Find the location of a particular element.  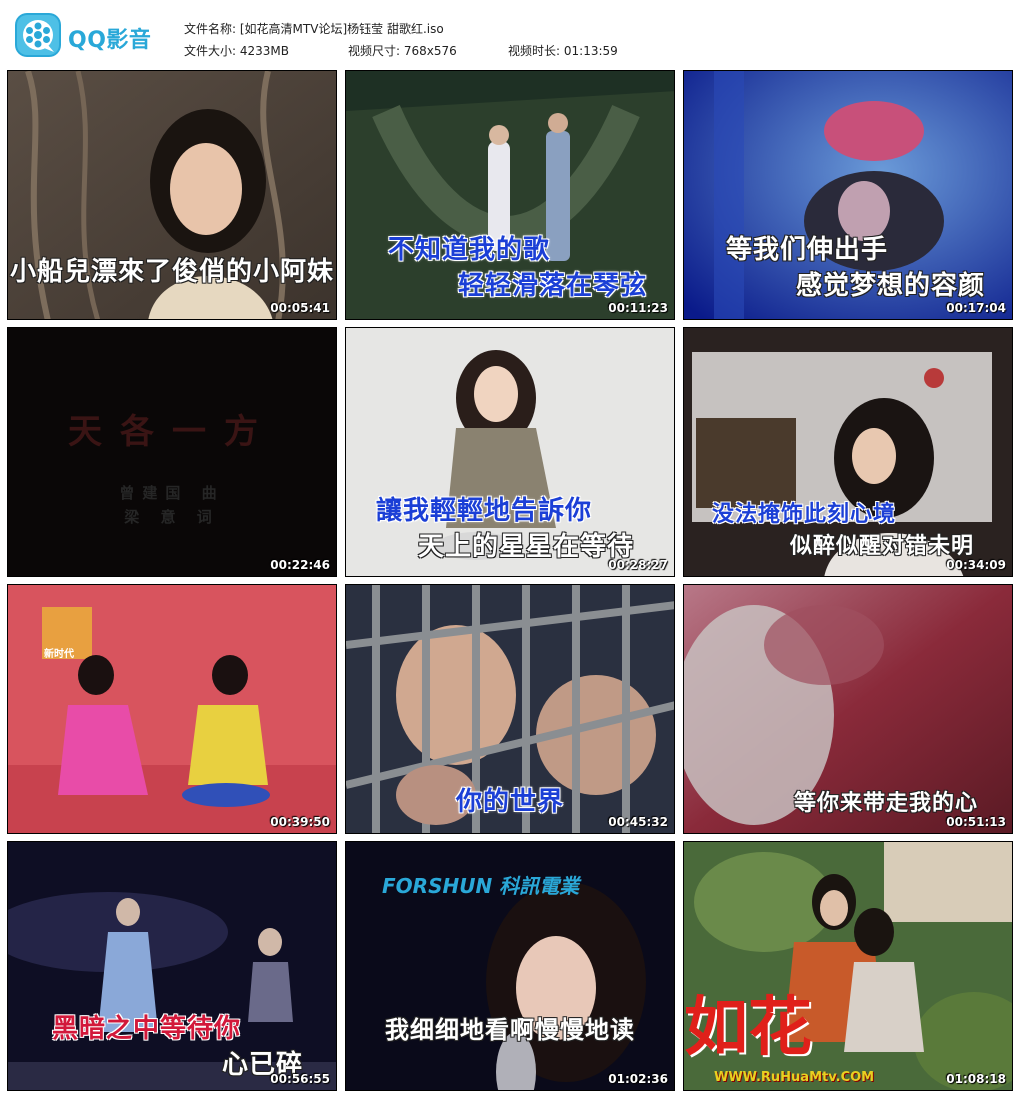

timestamp: 00:56:55 is located at coordinates (300, 1079).